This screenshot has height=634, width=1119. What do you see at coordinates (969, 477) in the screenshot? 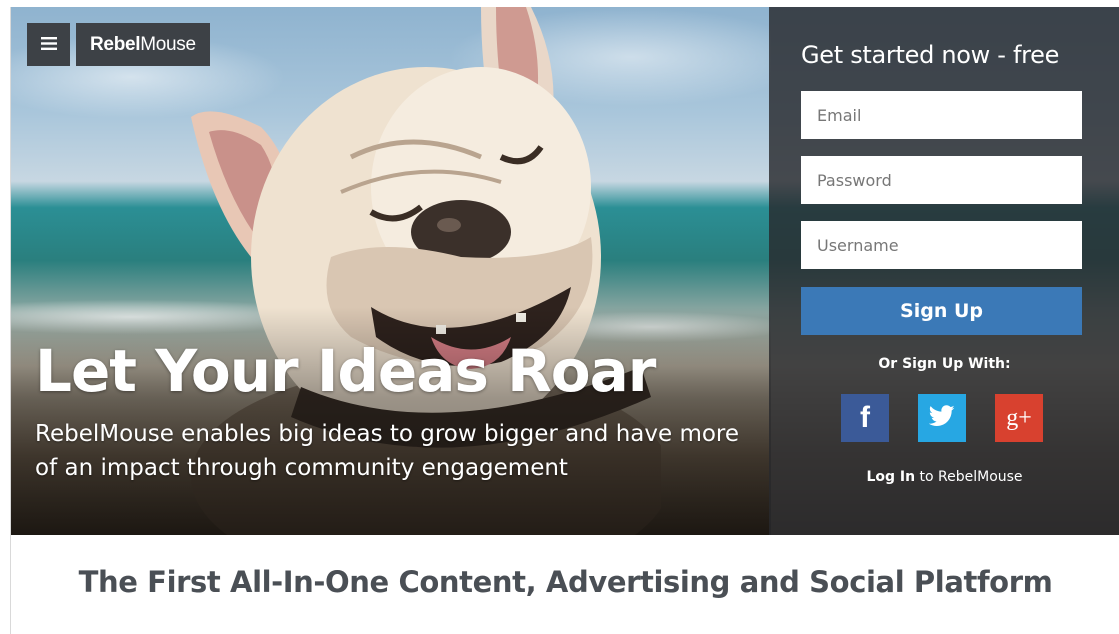
I see `log-in-suffix: to RebelMouse` at bounding box center [969, 477].